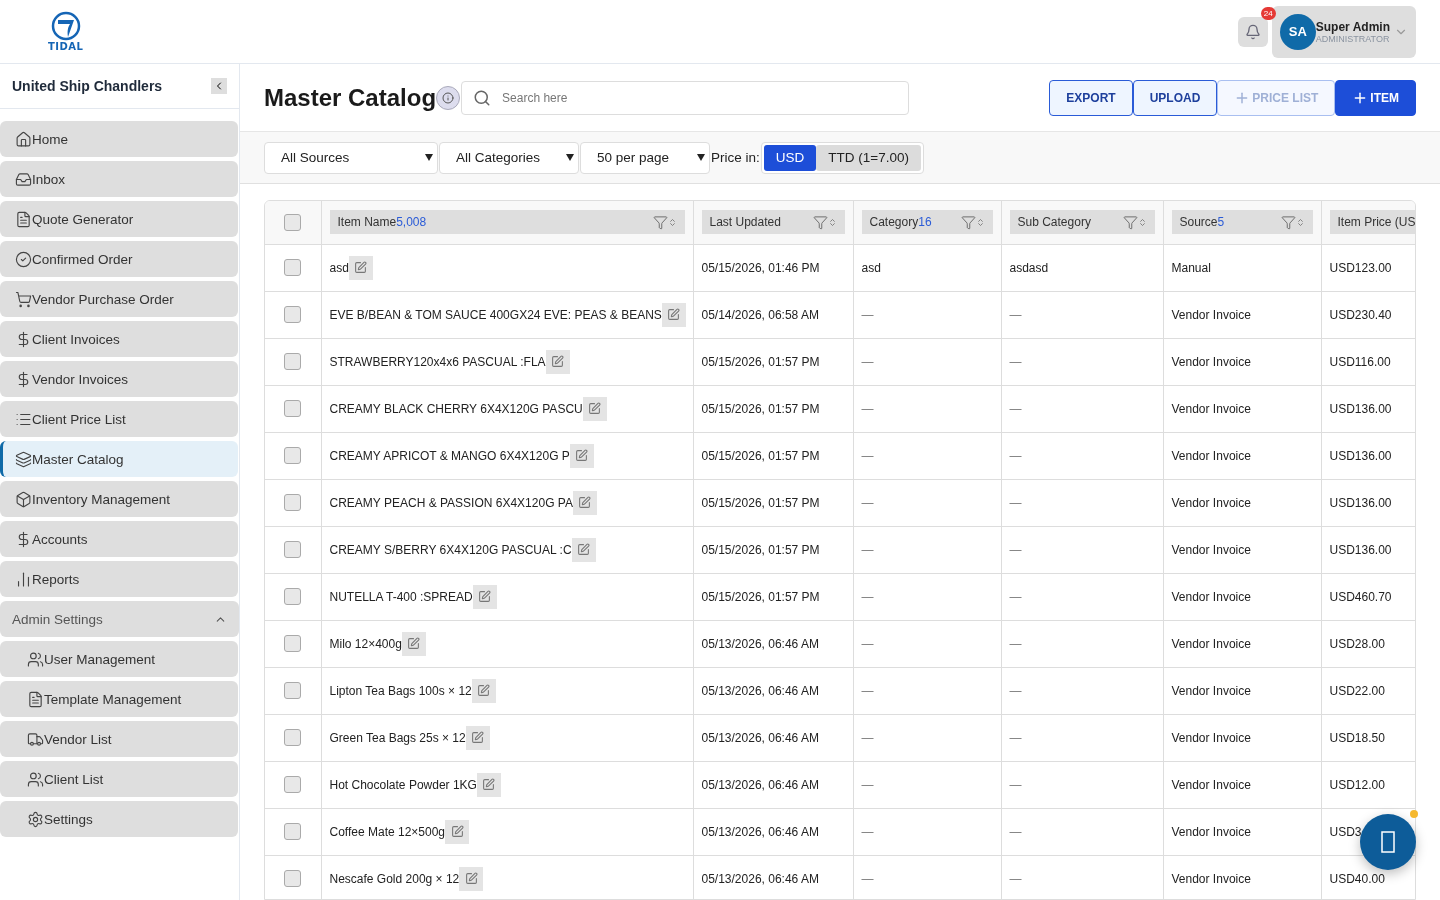 This screenshot has width=1440, height=900. What do you see at coordinates (400, 690) in the screenshot?
I see `item-name: Lipton Tea Bags 100s × 12` at bounding box center [400, 690].